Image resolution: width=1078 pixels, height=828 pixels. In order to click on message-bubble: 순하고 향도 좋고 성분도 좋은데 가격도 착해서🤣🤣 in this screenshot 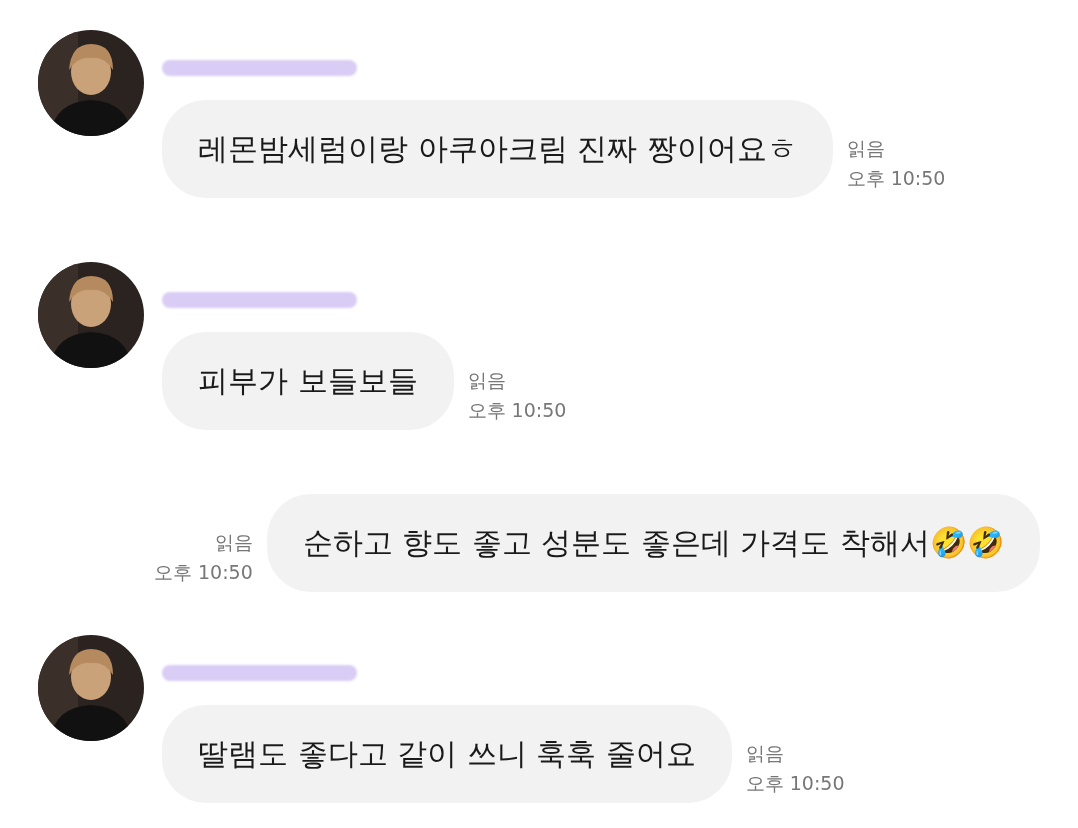, I will do `click(653, 543)`.